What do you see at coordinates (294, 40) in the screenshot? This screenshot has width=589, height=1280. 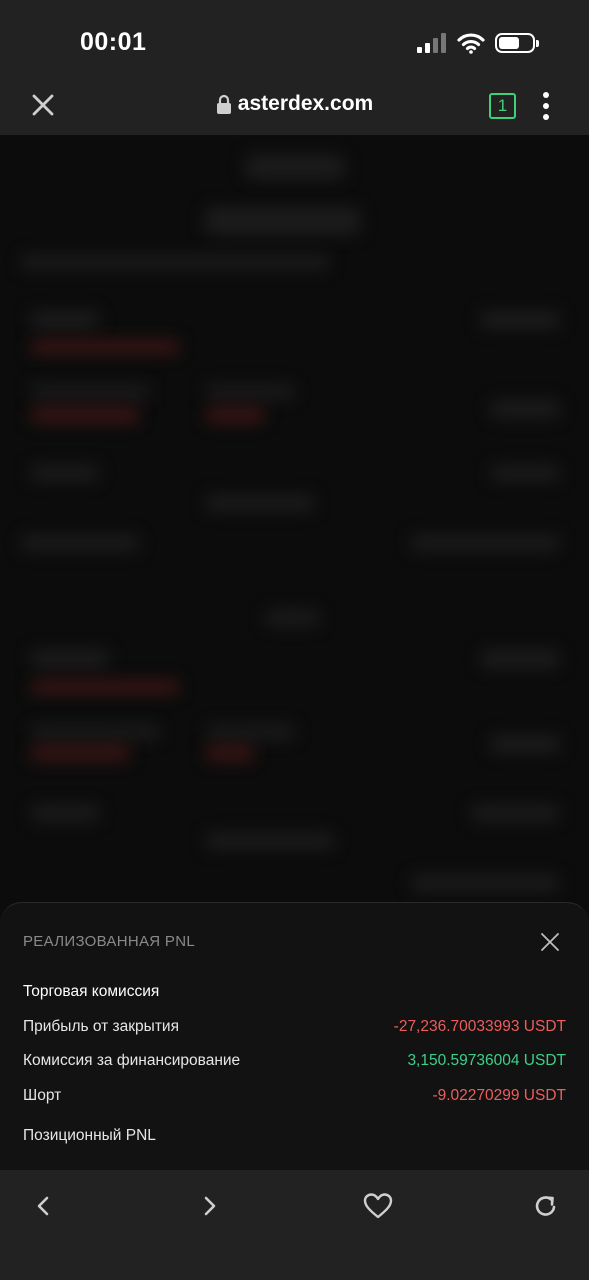 I see `status-bar: 00:01` at bounding box center [294, 40].